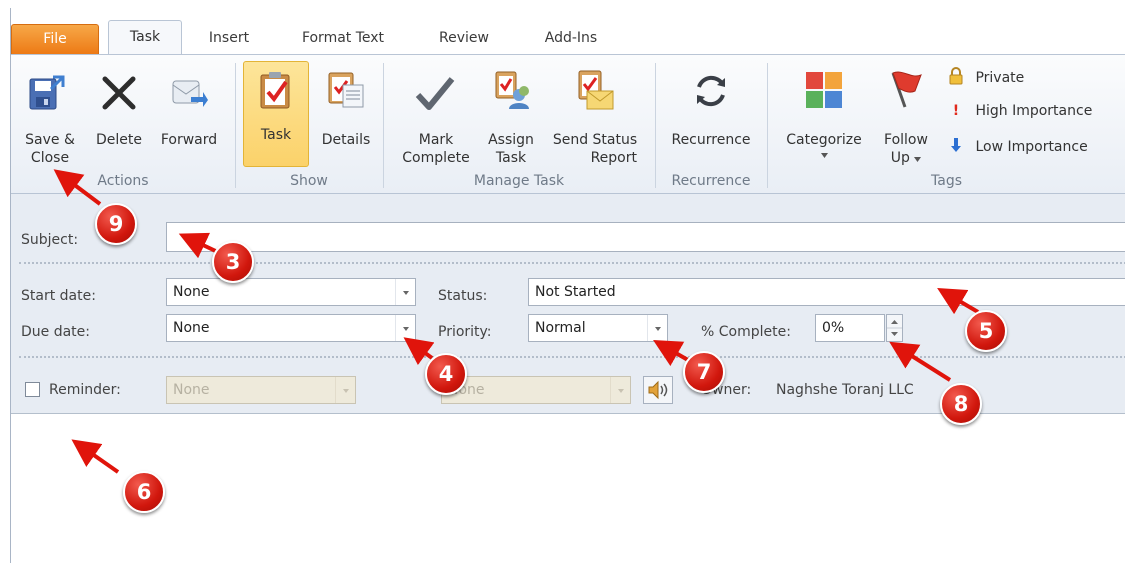 The image size is (1125, 563). What do you see at coordinates (511, 113) in the screenshot?
I see `assign-task-button: Assign Task` at bounding box center [511, 113].